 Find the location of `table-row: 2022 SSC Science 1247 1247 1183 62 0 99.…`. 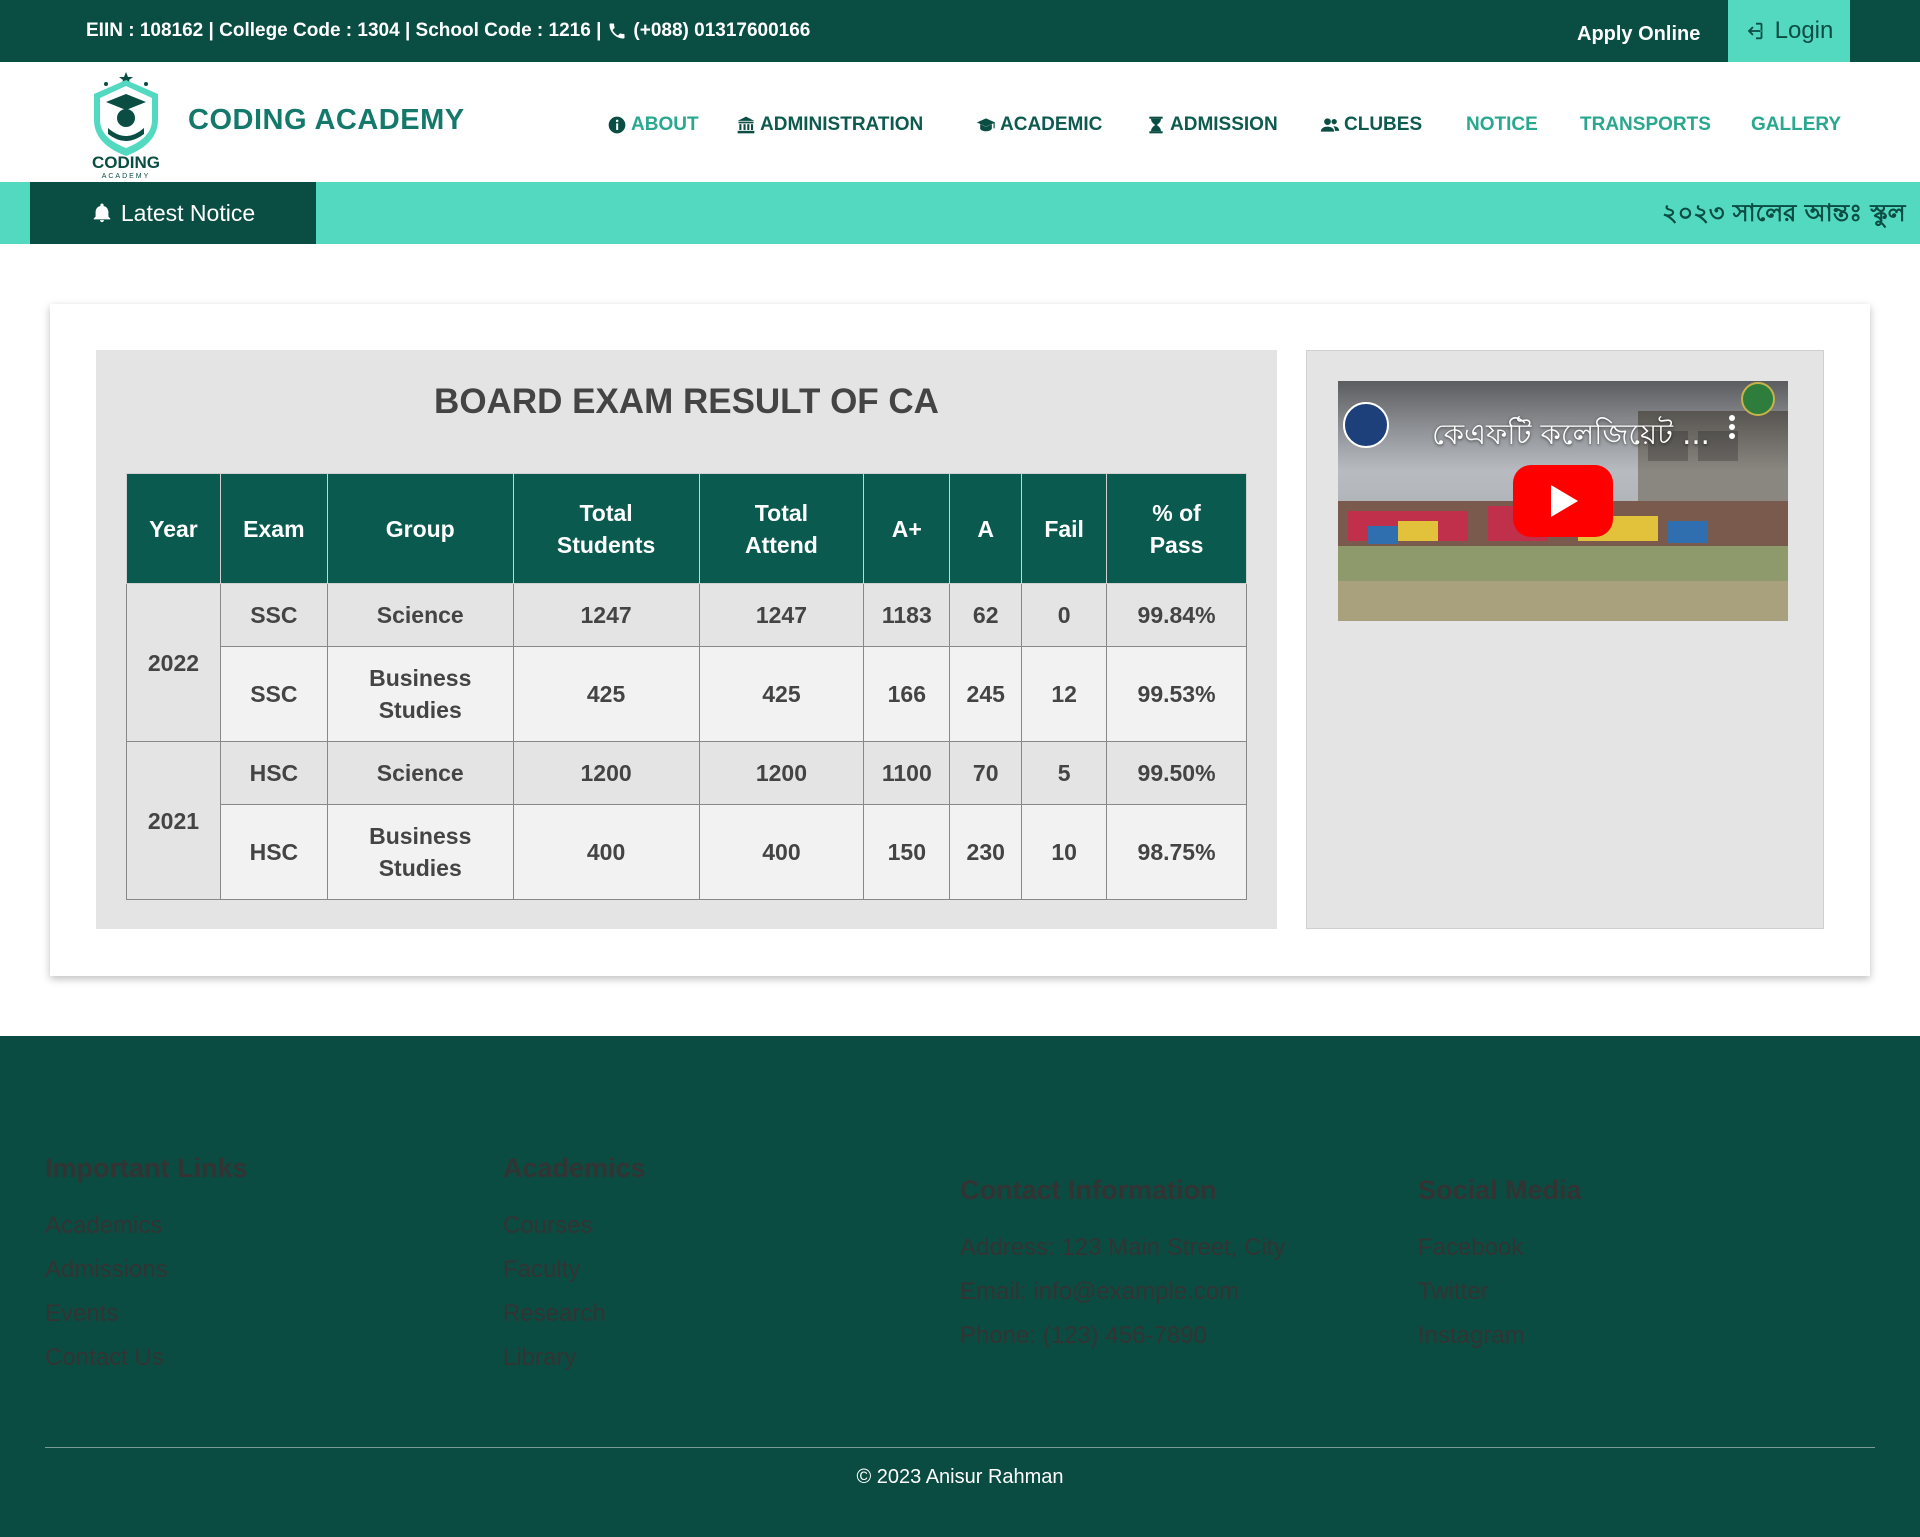

table-row: 2022 SSC Science 1247 1247 1183 62 0 99.… is located at coordinates (686, 662).